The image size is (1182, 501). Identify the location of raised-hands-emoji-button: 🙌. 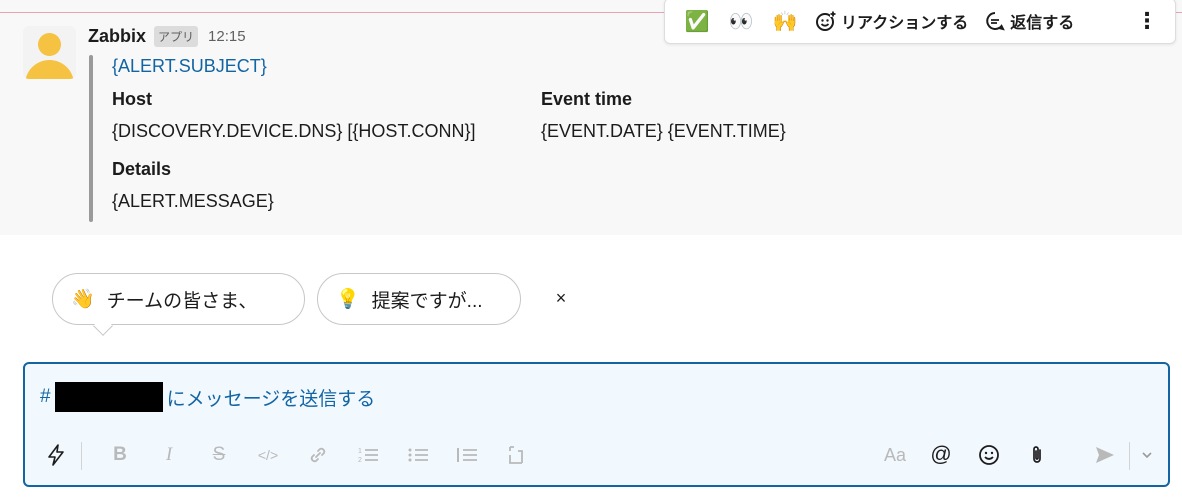
(785, 21).